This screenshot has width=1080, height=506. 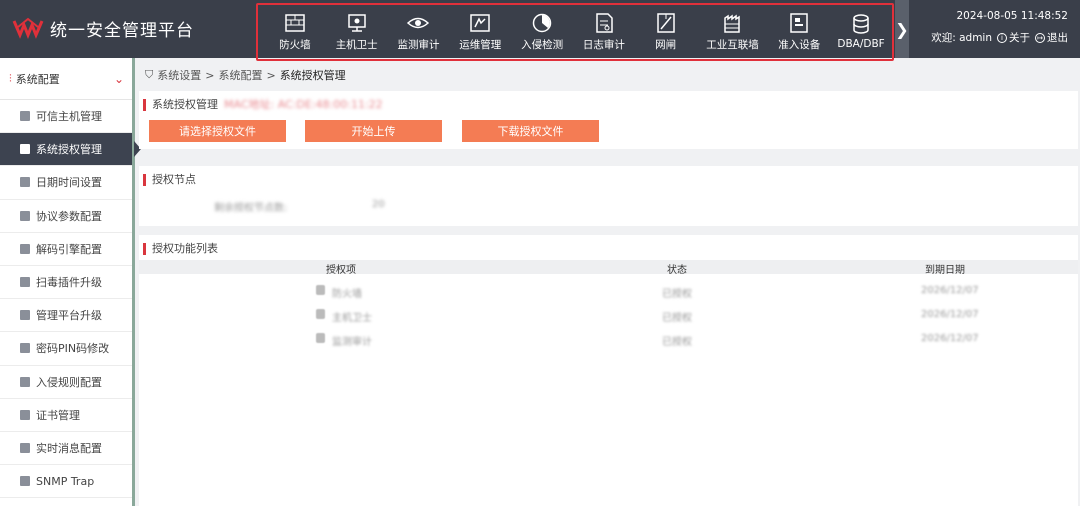 I want to click on sidebar-item-snmp-trap: SNMP Trap, so click(x=66, y=482).